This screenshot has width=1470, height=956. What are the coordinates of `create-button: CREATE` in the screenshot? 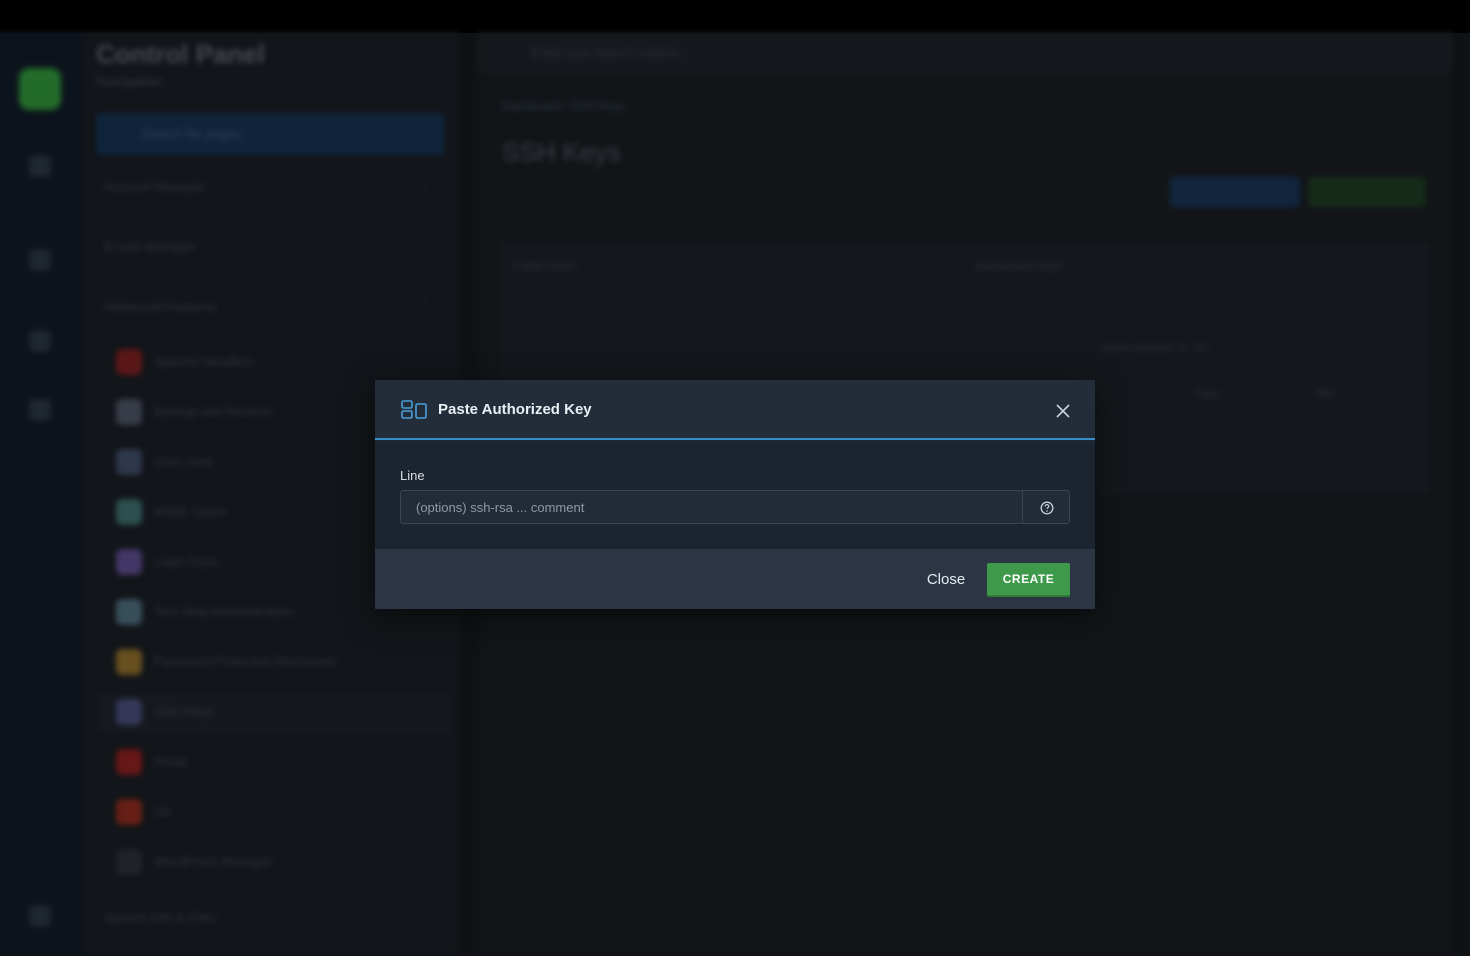 It's located at (1028, 580).